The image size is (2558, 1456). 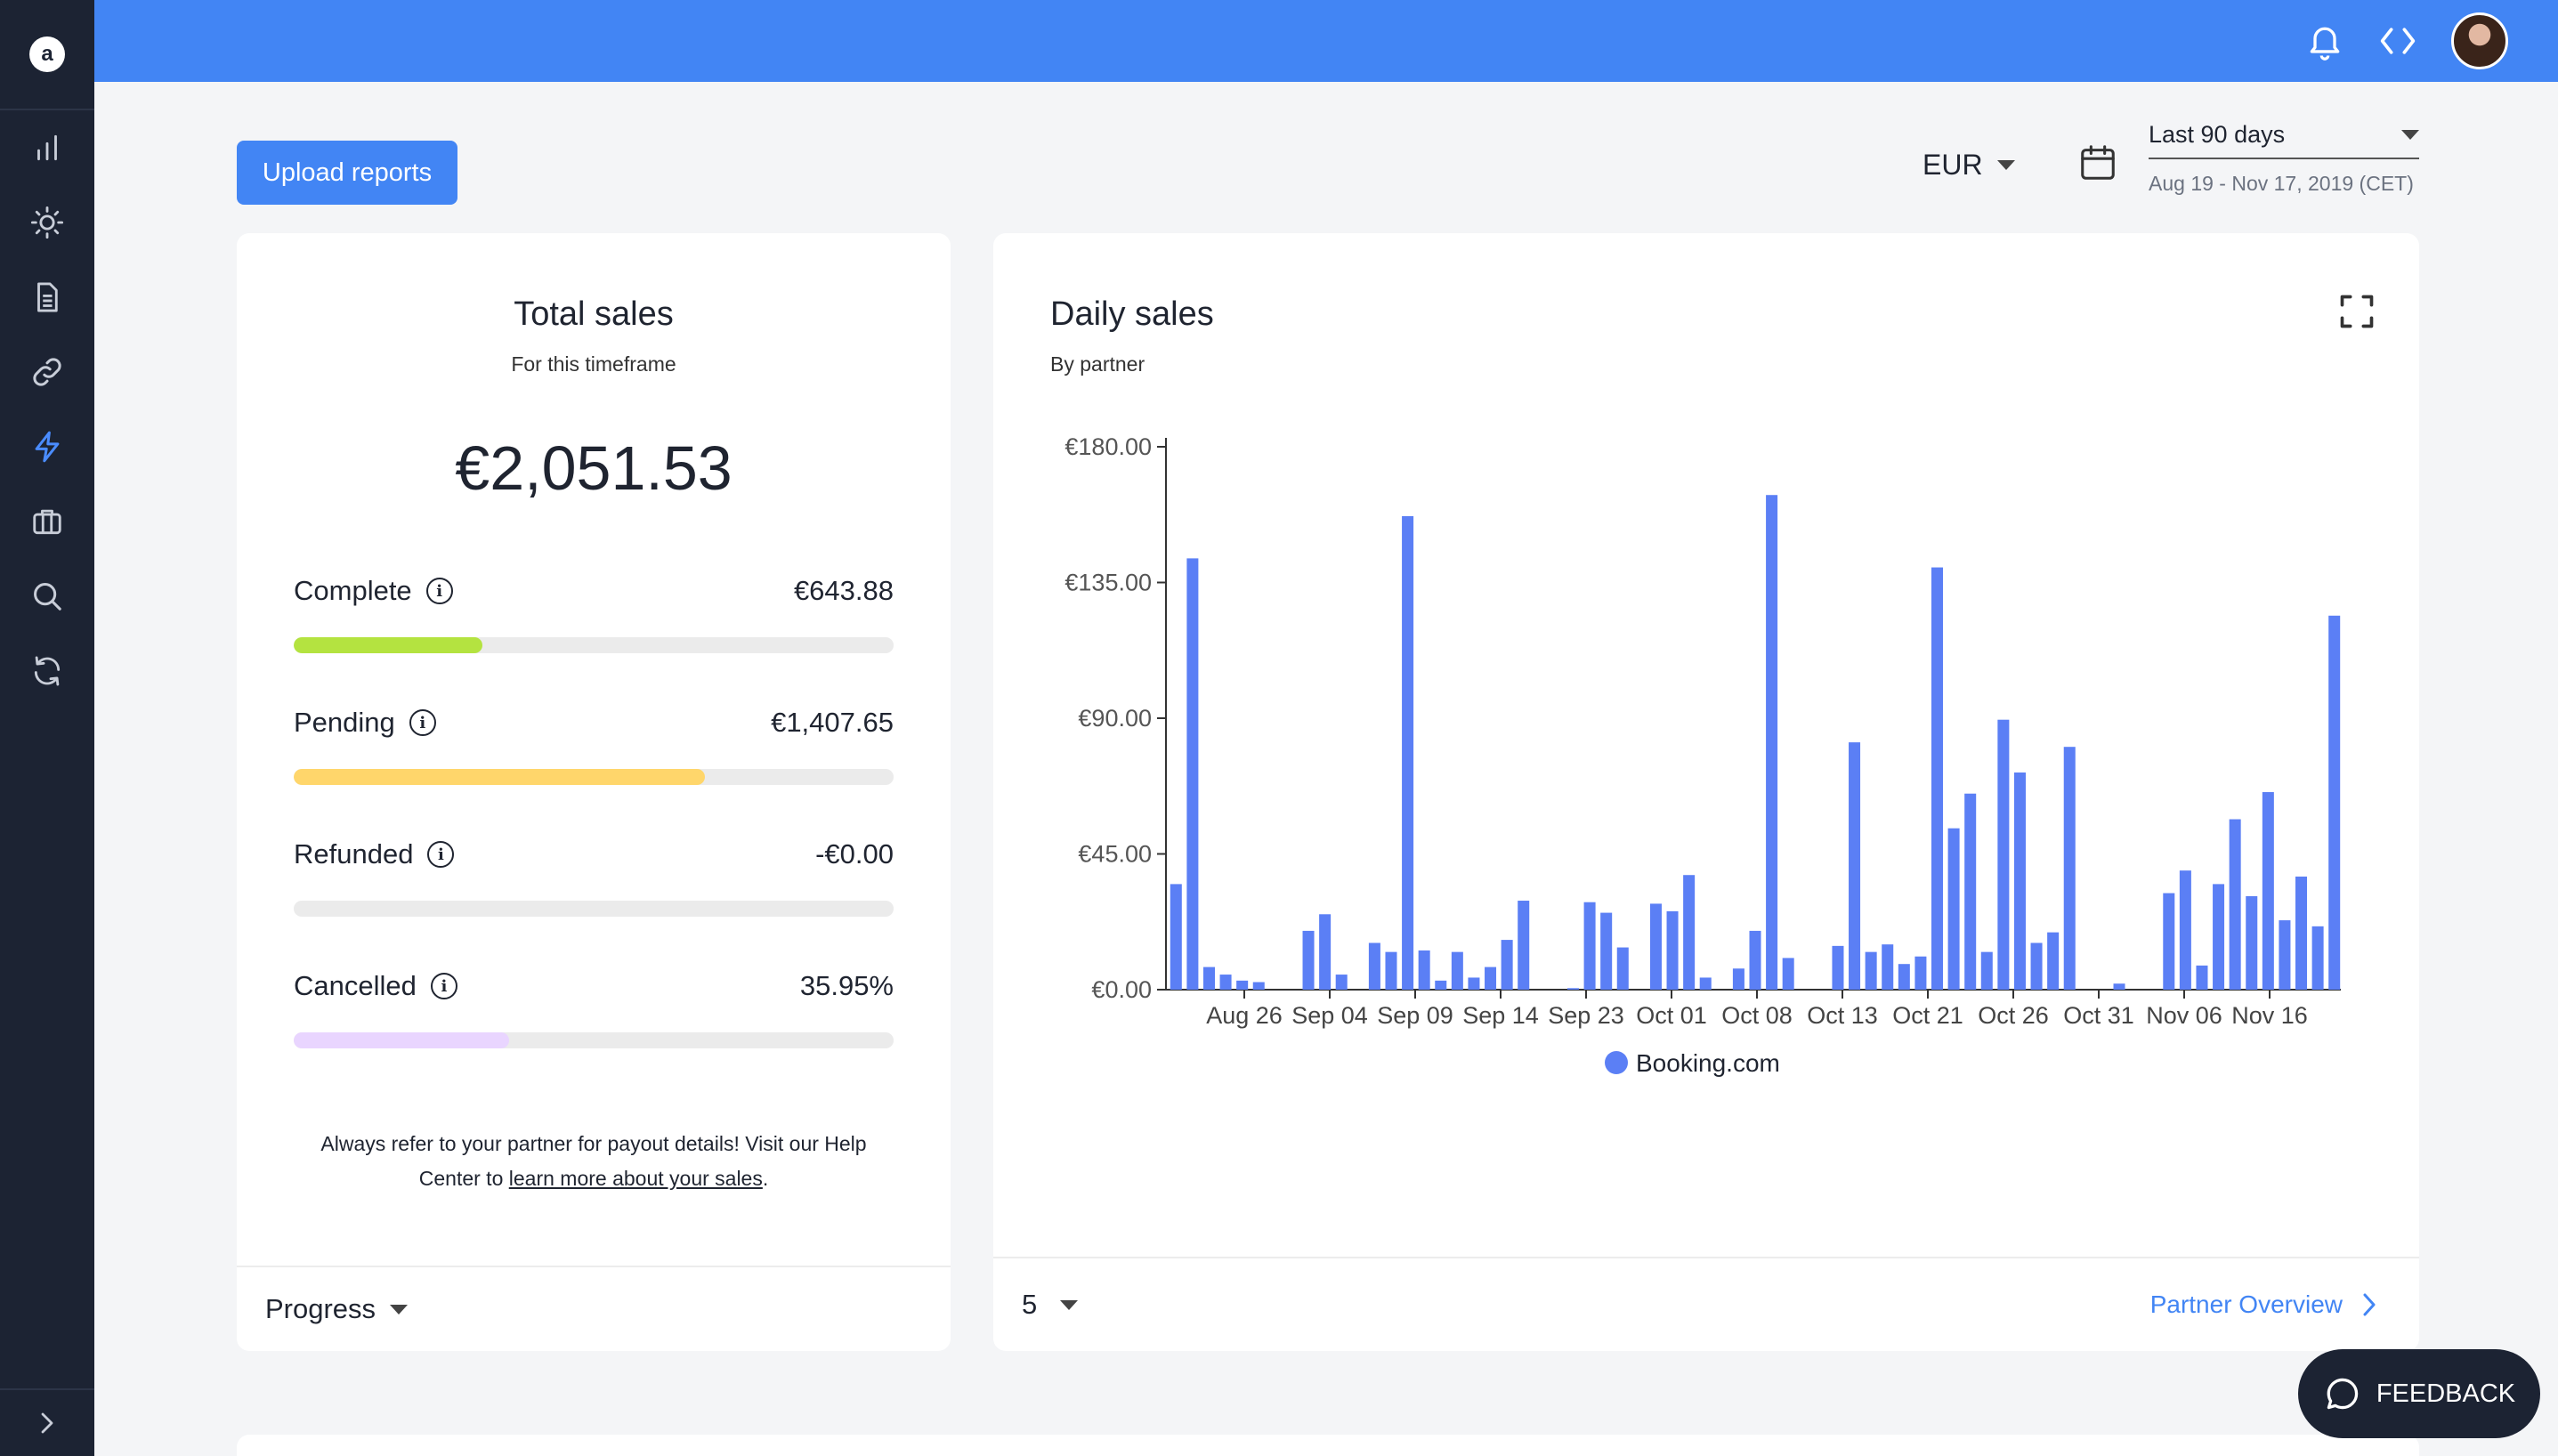 I want to click on sidebar-item-search, so click(x=47, y=596).